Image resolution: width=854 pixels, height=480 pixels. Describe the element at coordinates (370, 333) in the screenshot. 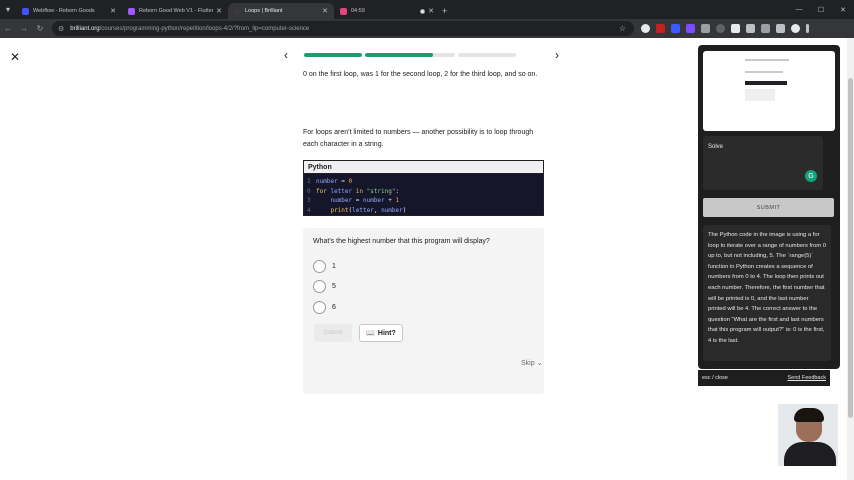

I see `book-icon: 📖` at that location.